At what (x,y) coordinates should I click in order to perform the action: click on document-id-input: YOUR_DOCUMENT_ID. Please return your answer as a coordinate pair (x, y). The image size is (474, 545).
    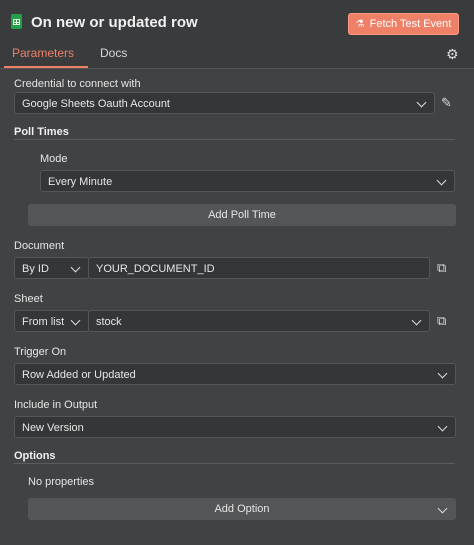
    Looking at the image, I should click on (259, 268).